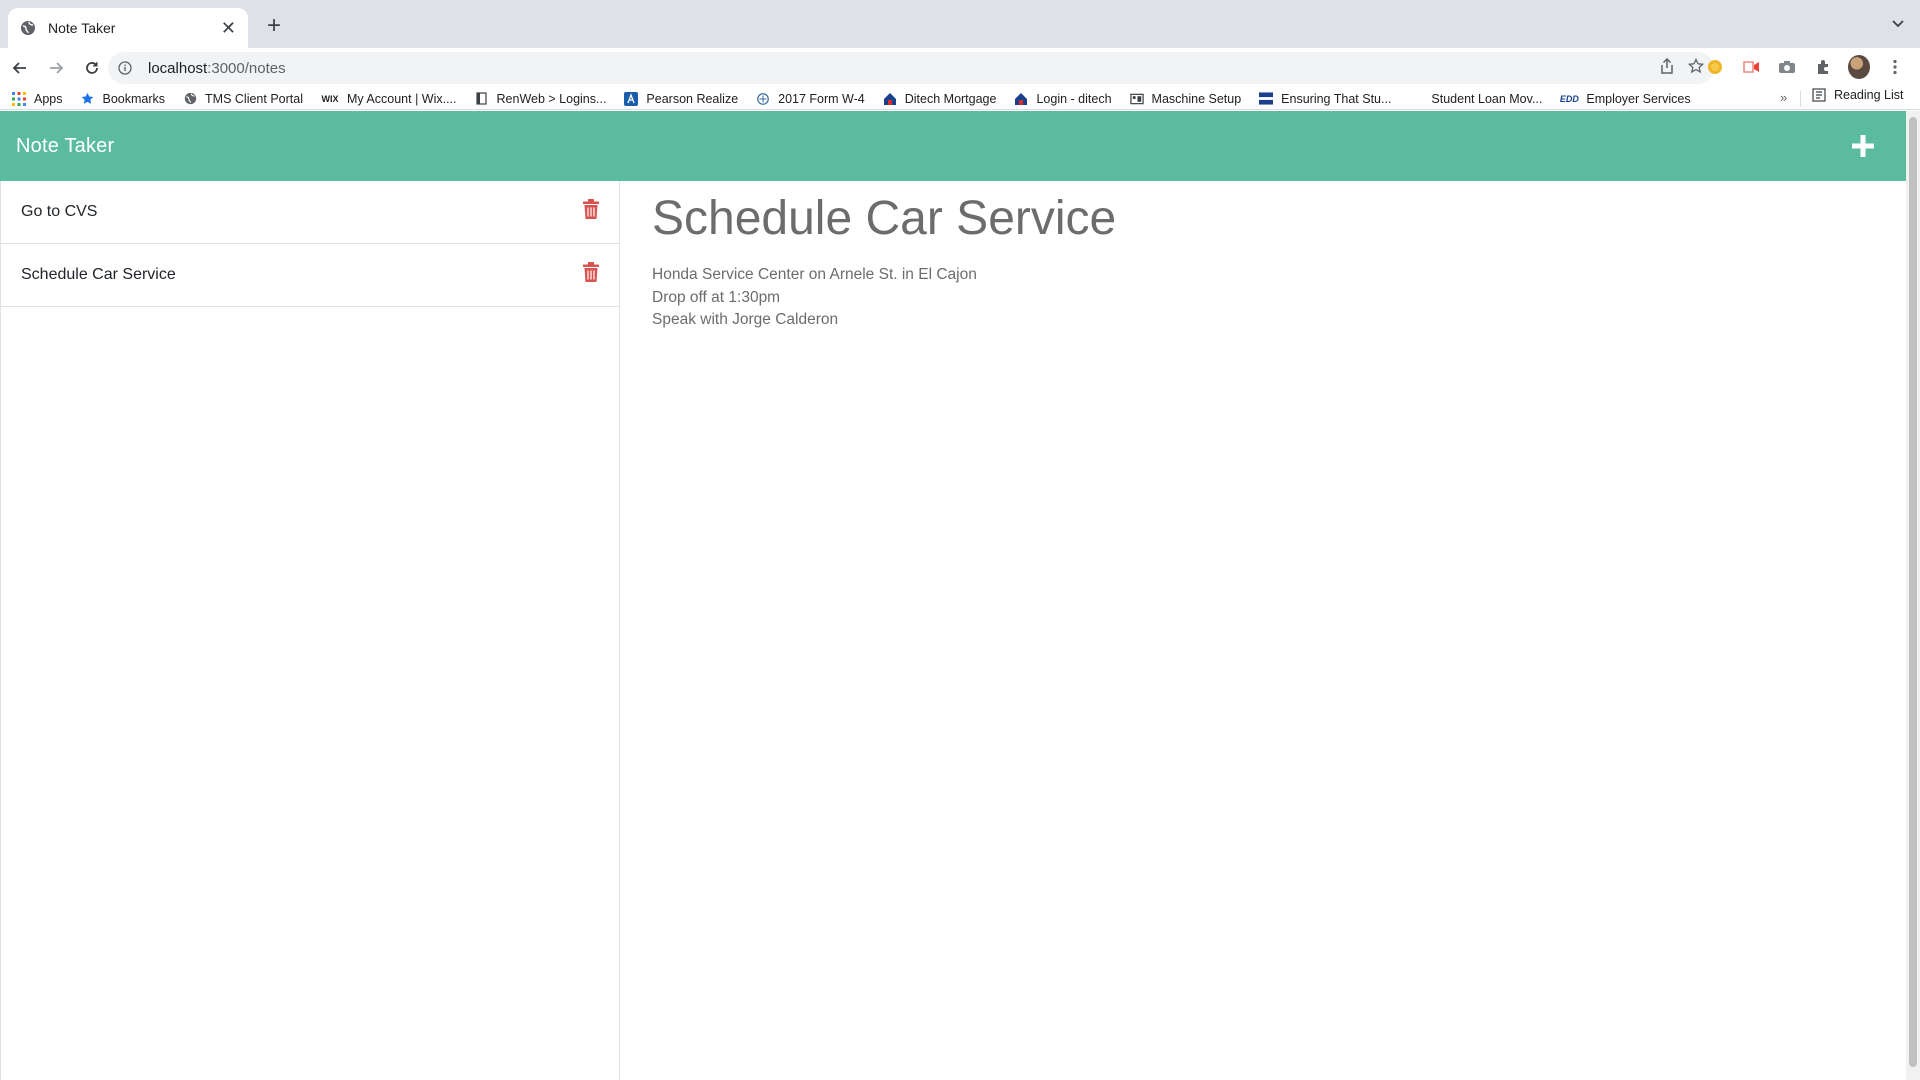 This screenshot has height=1080, width=1920. I want to click on bookmark-tms-client-portal: TMS Client Portal, so click(243, 99).